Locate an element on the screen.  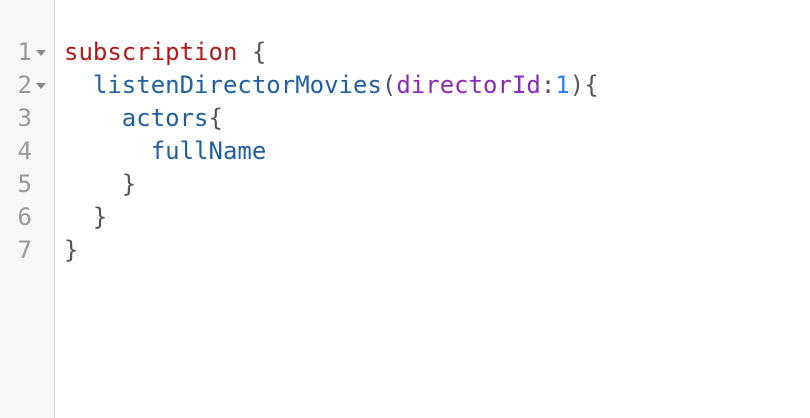
code-line: fullName is located at coordinates (165, 151).